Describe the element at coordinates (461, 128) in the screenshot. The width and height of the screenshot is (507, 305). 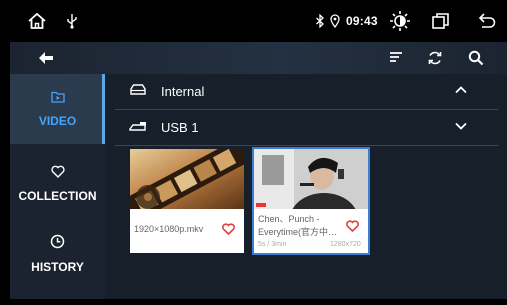
I see `chevron-down-icon` at that location.